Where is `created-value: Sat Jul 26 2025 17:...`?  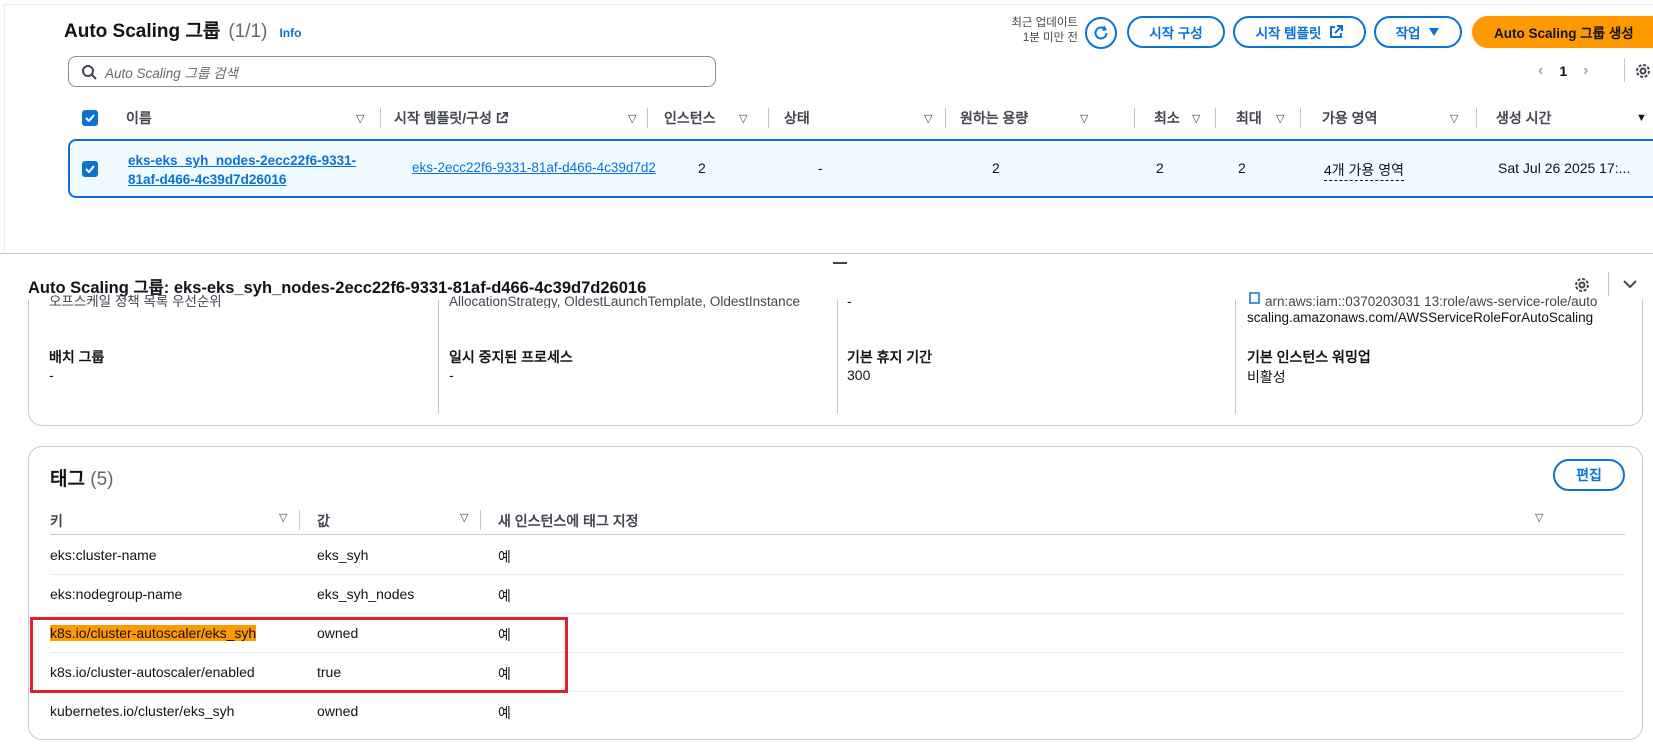
created-value: Sat Jul 26 2025 17:... is located at coordinates (1564, 168).